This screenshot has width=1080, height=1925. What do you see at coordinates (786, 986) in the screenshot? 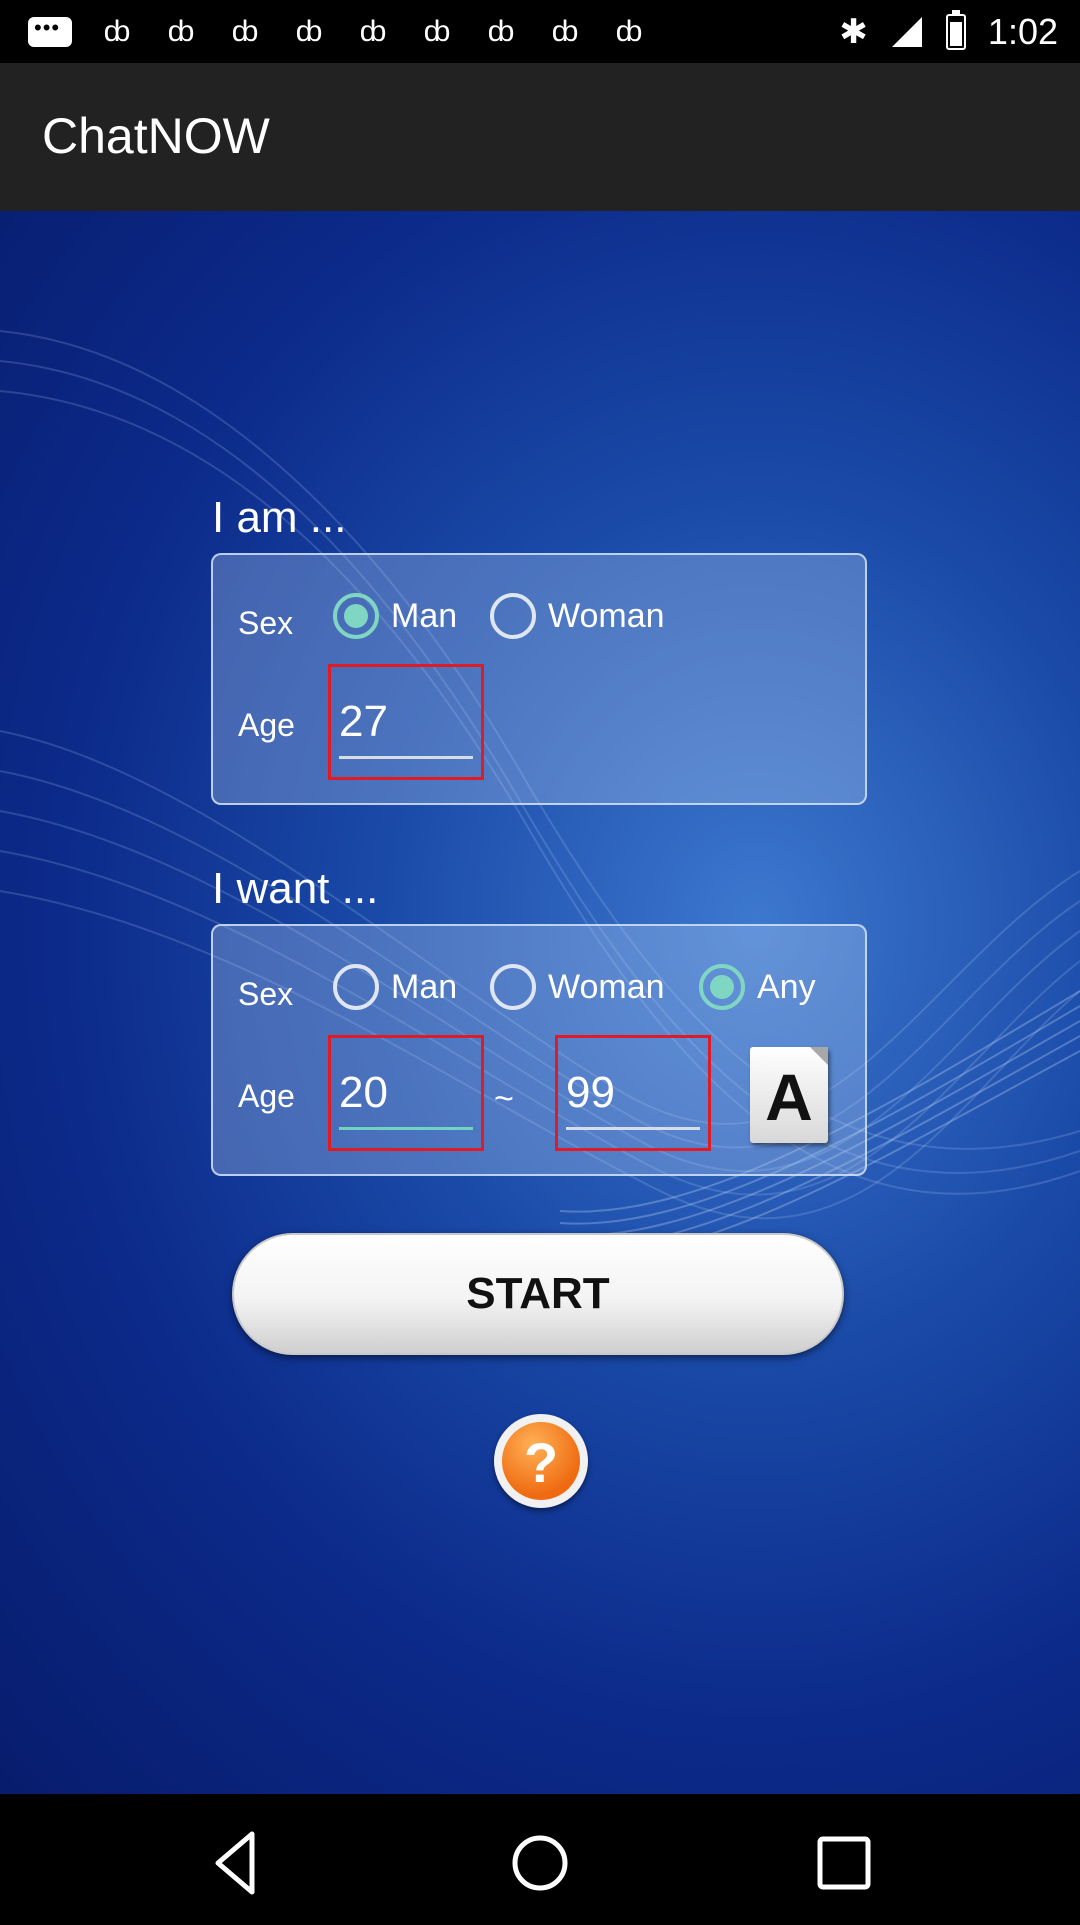
I see `radio-want-any-label: Any` at bounding box center [786, 986].